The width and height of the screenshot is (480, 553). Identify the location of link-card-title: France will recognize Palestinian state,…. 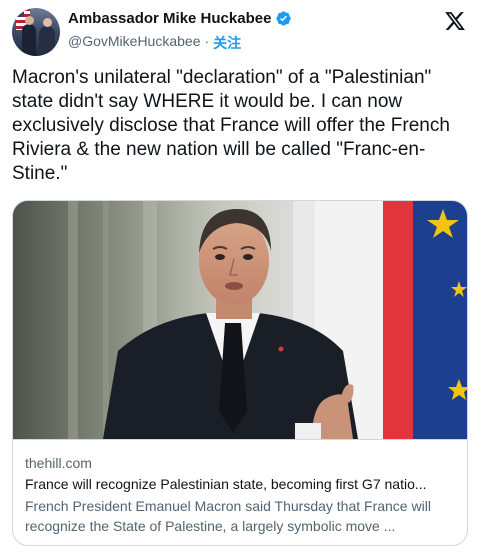
(241, 484).